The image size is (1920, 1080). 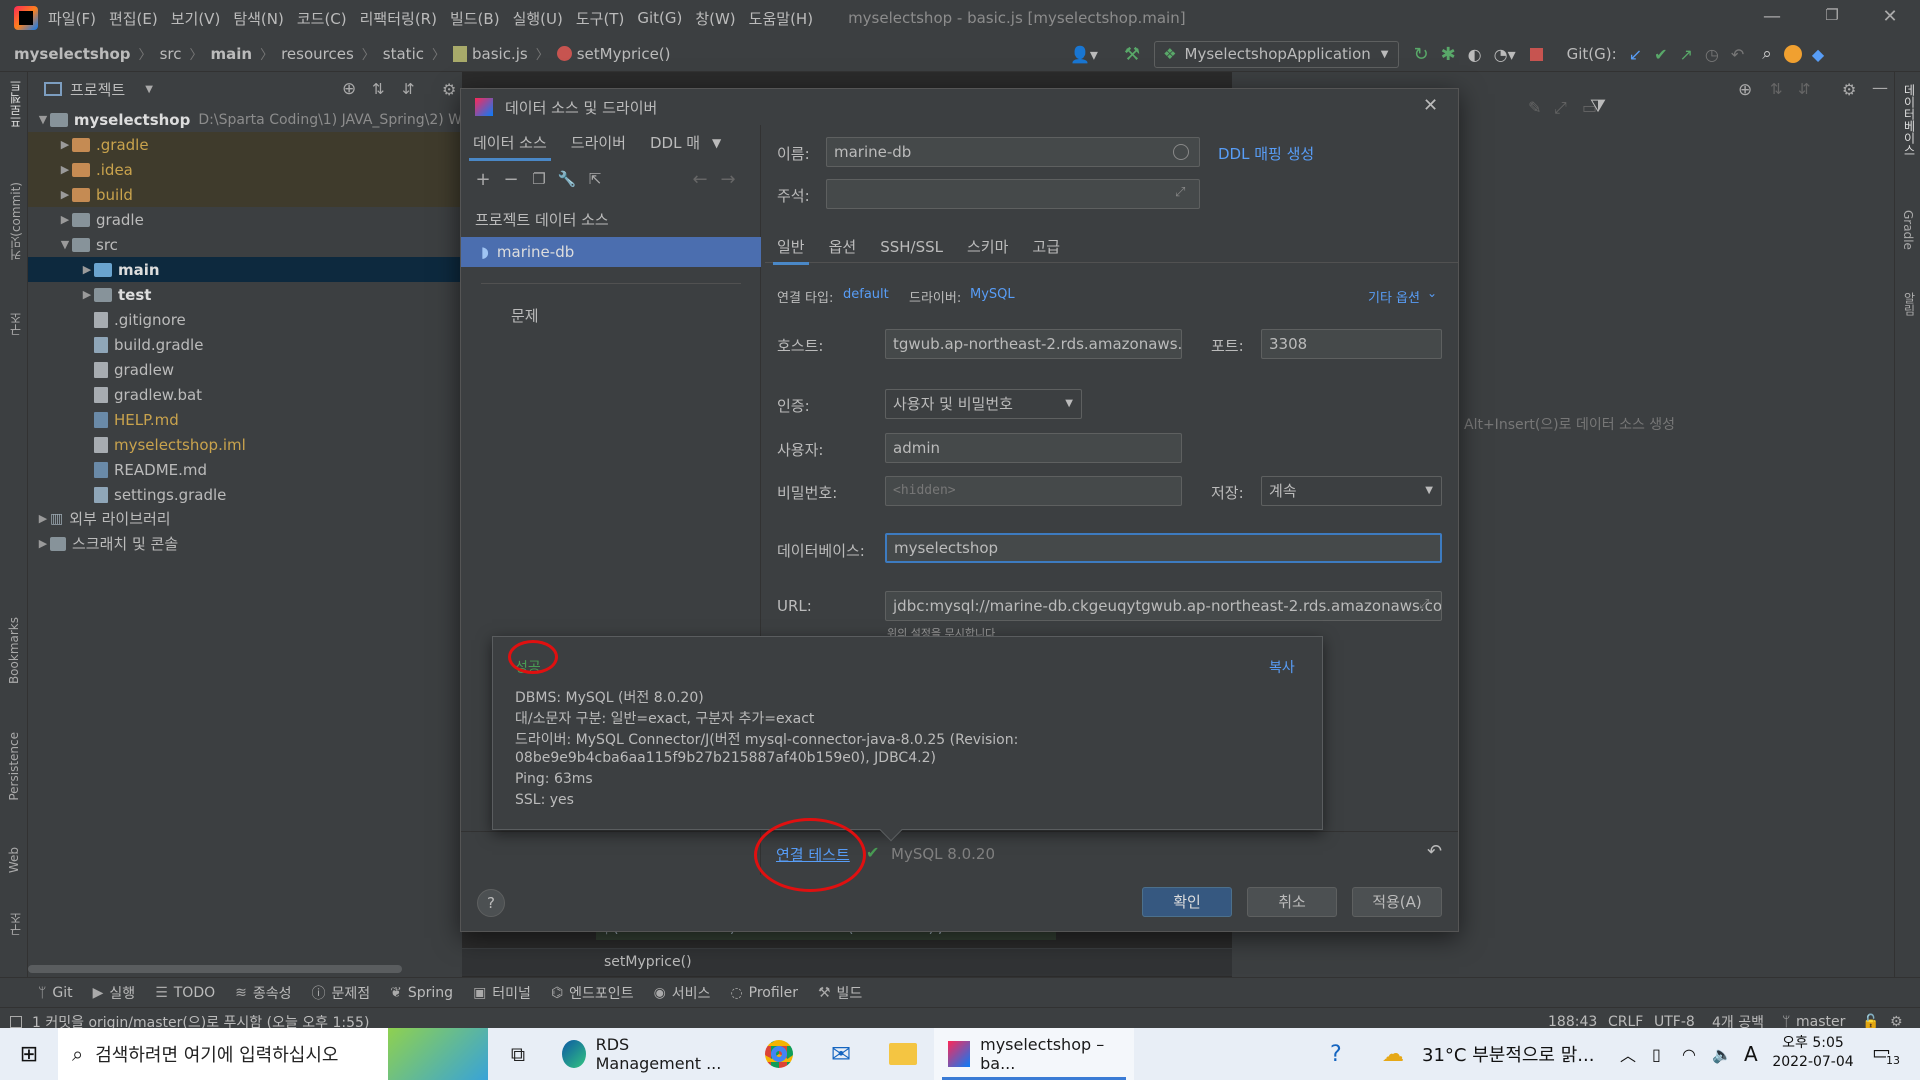 I want to click on rollback-icon: ↶, so click(x=1737, y=54).